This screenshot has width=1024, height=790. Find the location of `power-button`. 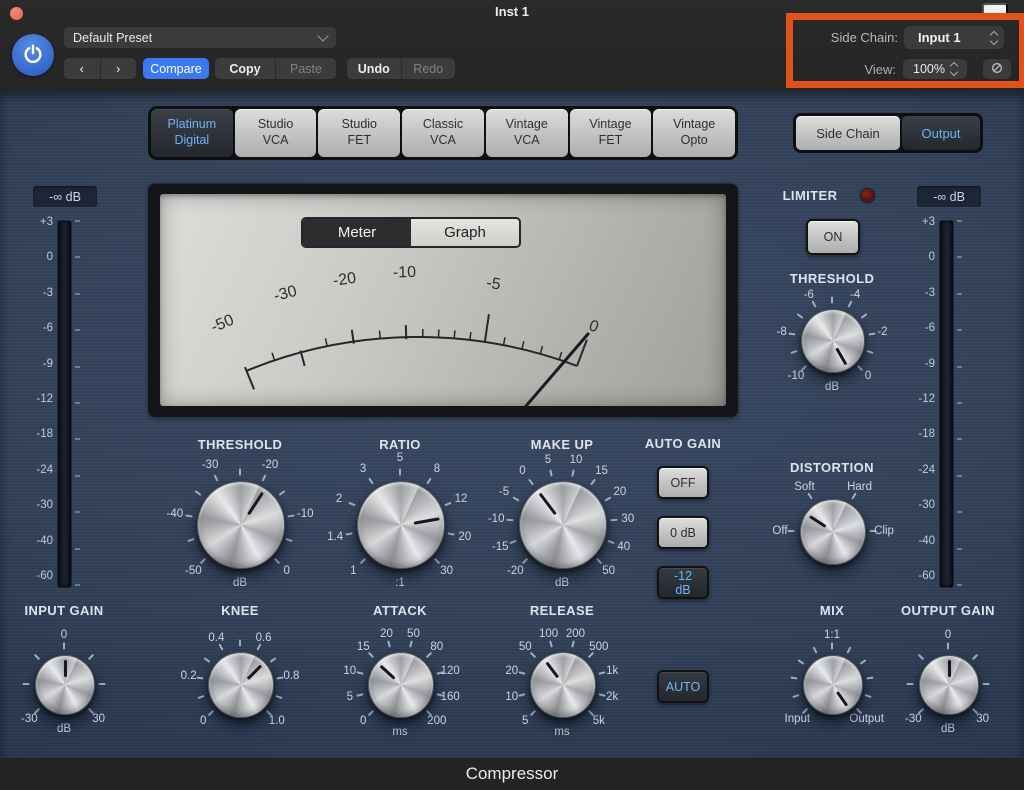

power-button is located at coordinates (33, 55).